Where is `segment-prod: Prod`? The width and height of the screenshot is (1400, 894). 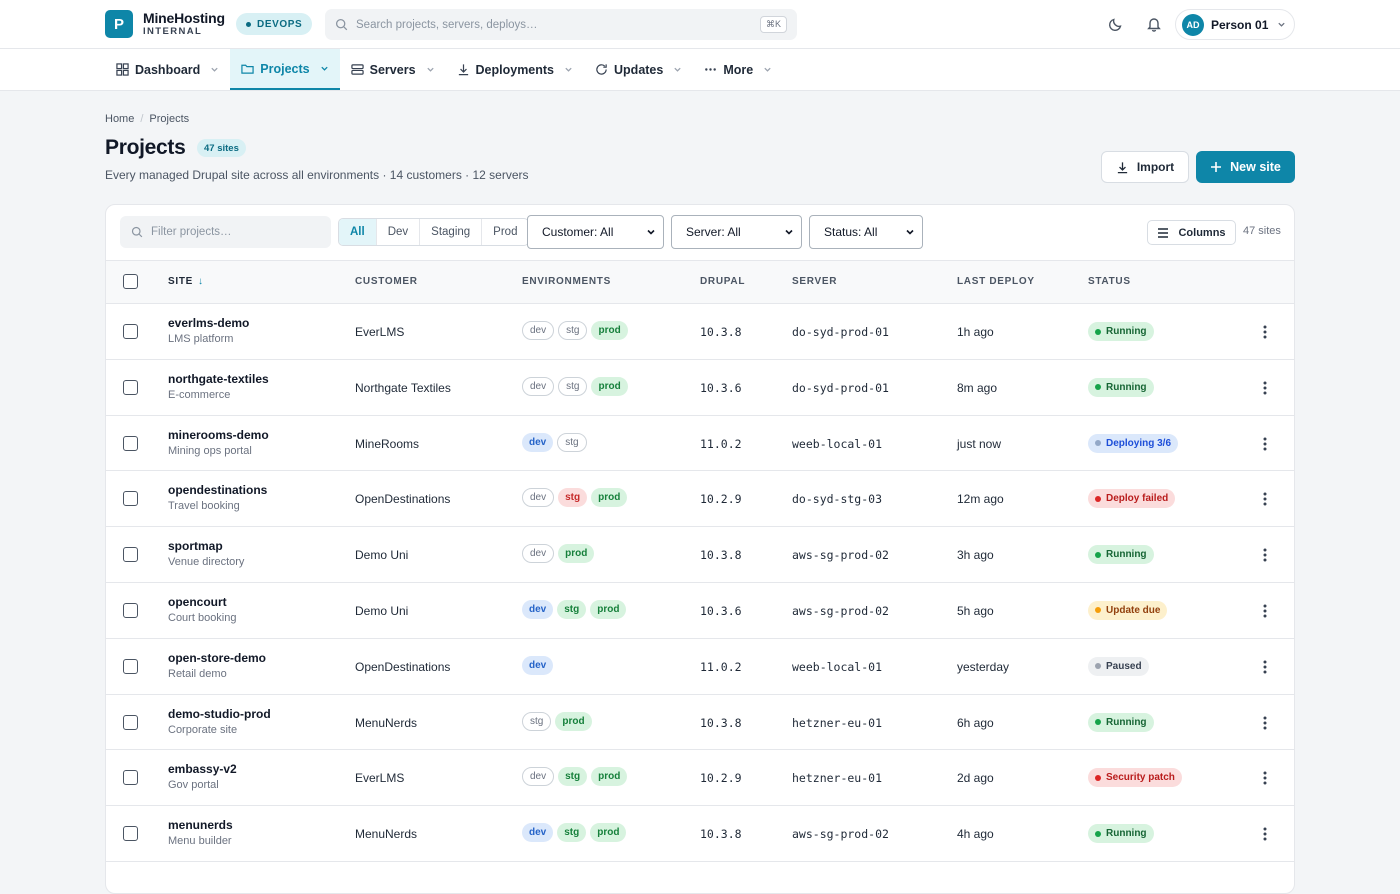
segment-prod: Prod is located at coordinates (505, 232).